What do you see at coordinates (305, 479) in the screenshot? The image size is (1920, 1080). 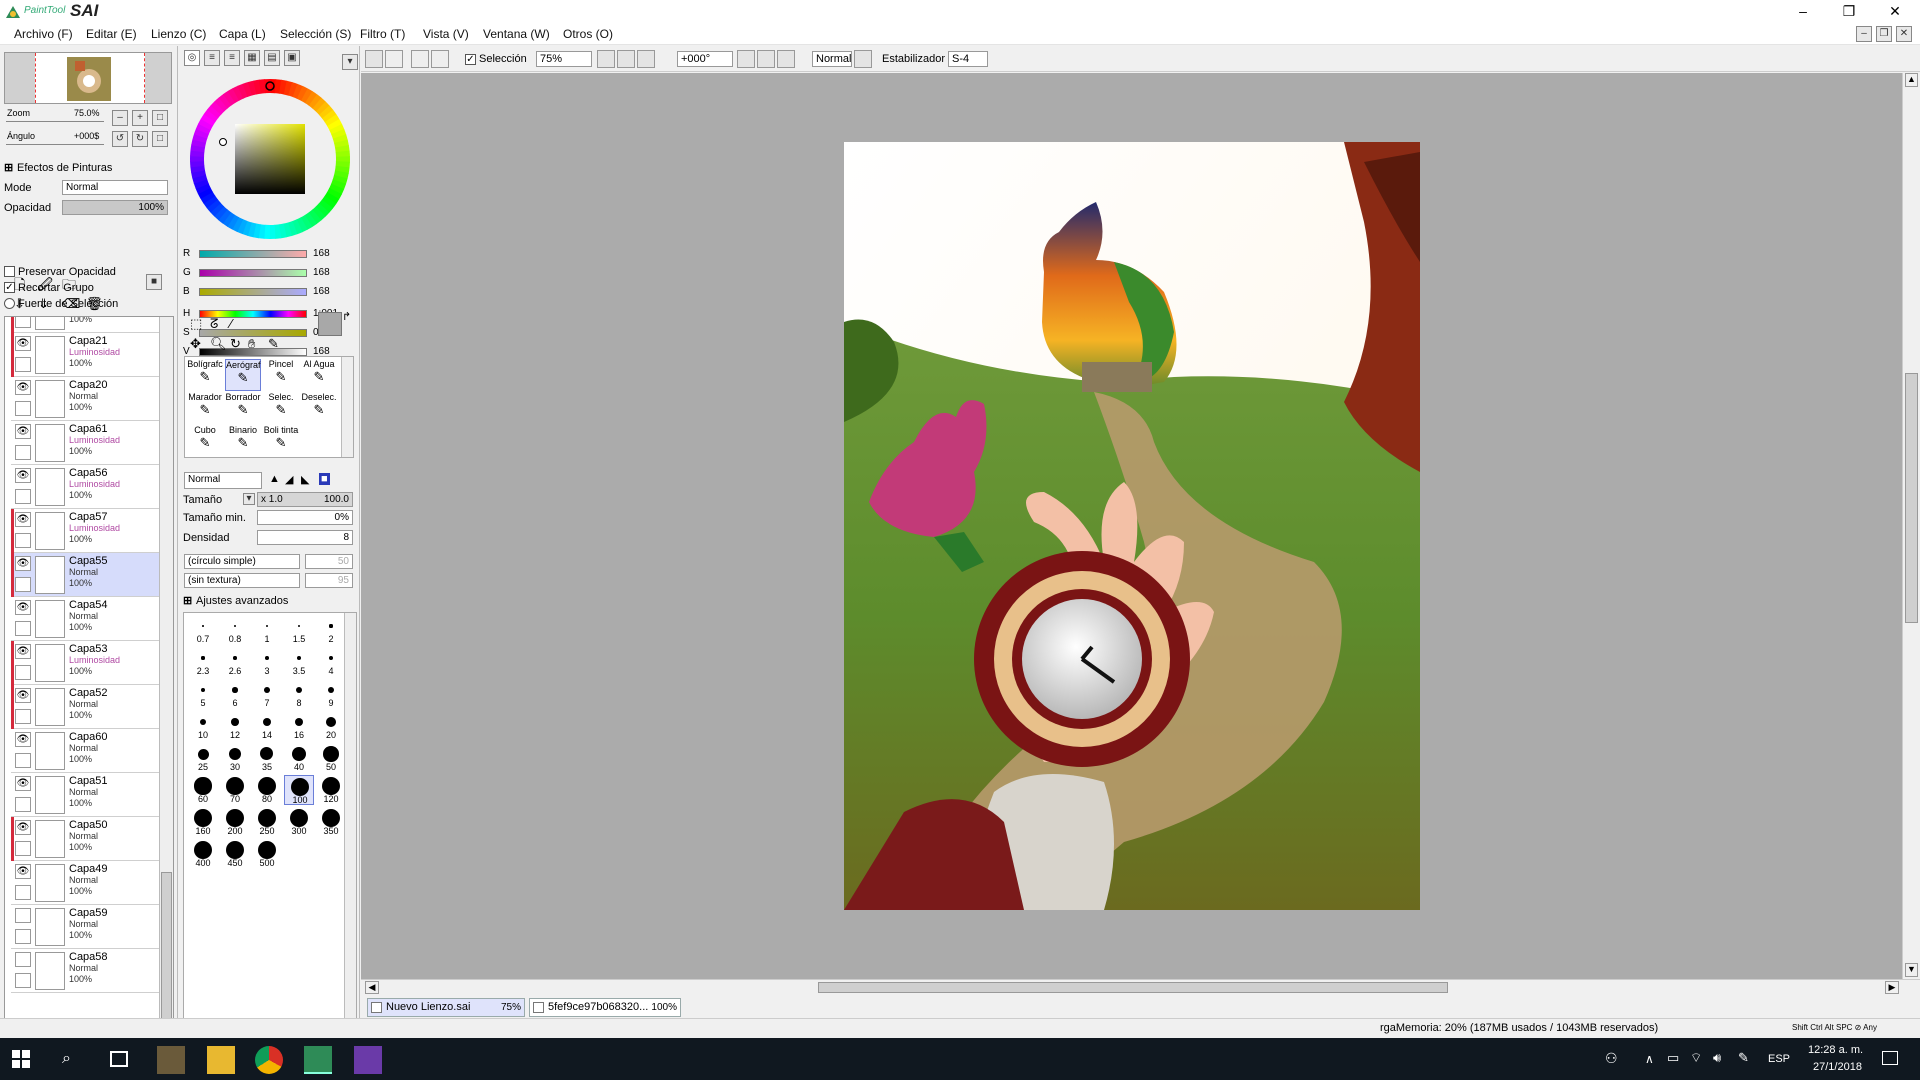 I see `tip-soft-icon: ◣` at bounding box center [305, 479].